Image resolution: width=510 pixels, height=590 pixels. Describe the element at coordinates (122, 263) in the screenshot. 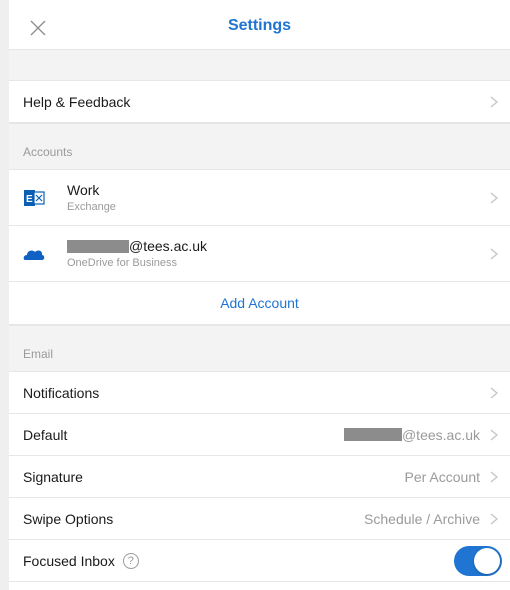

I see `account-type: OneDrive for Business` at that location.